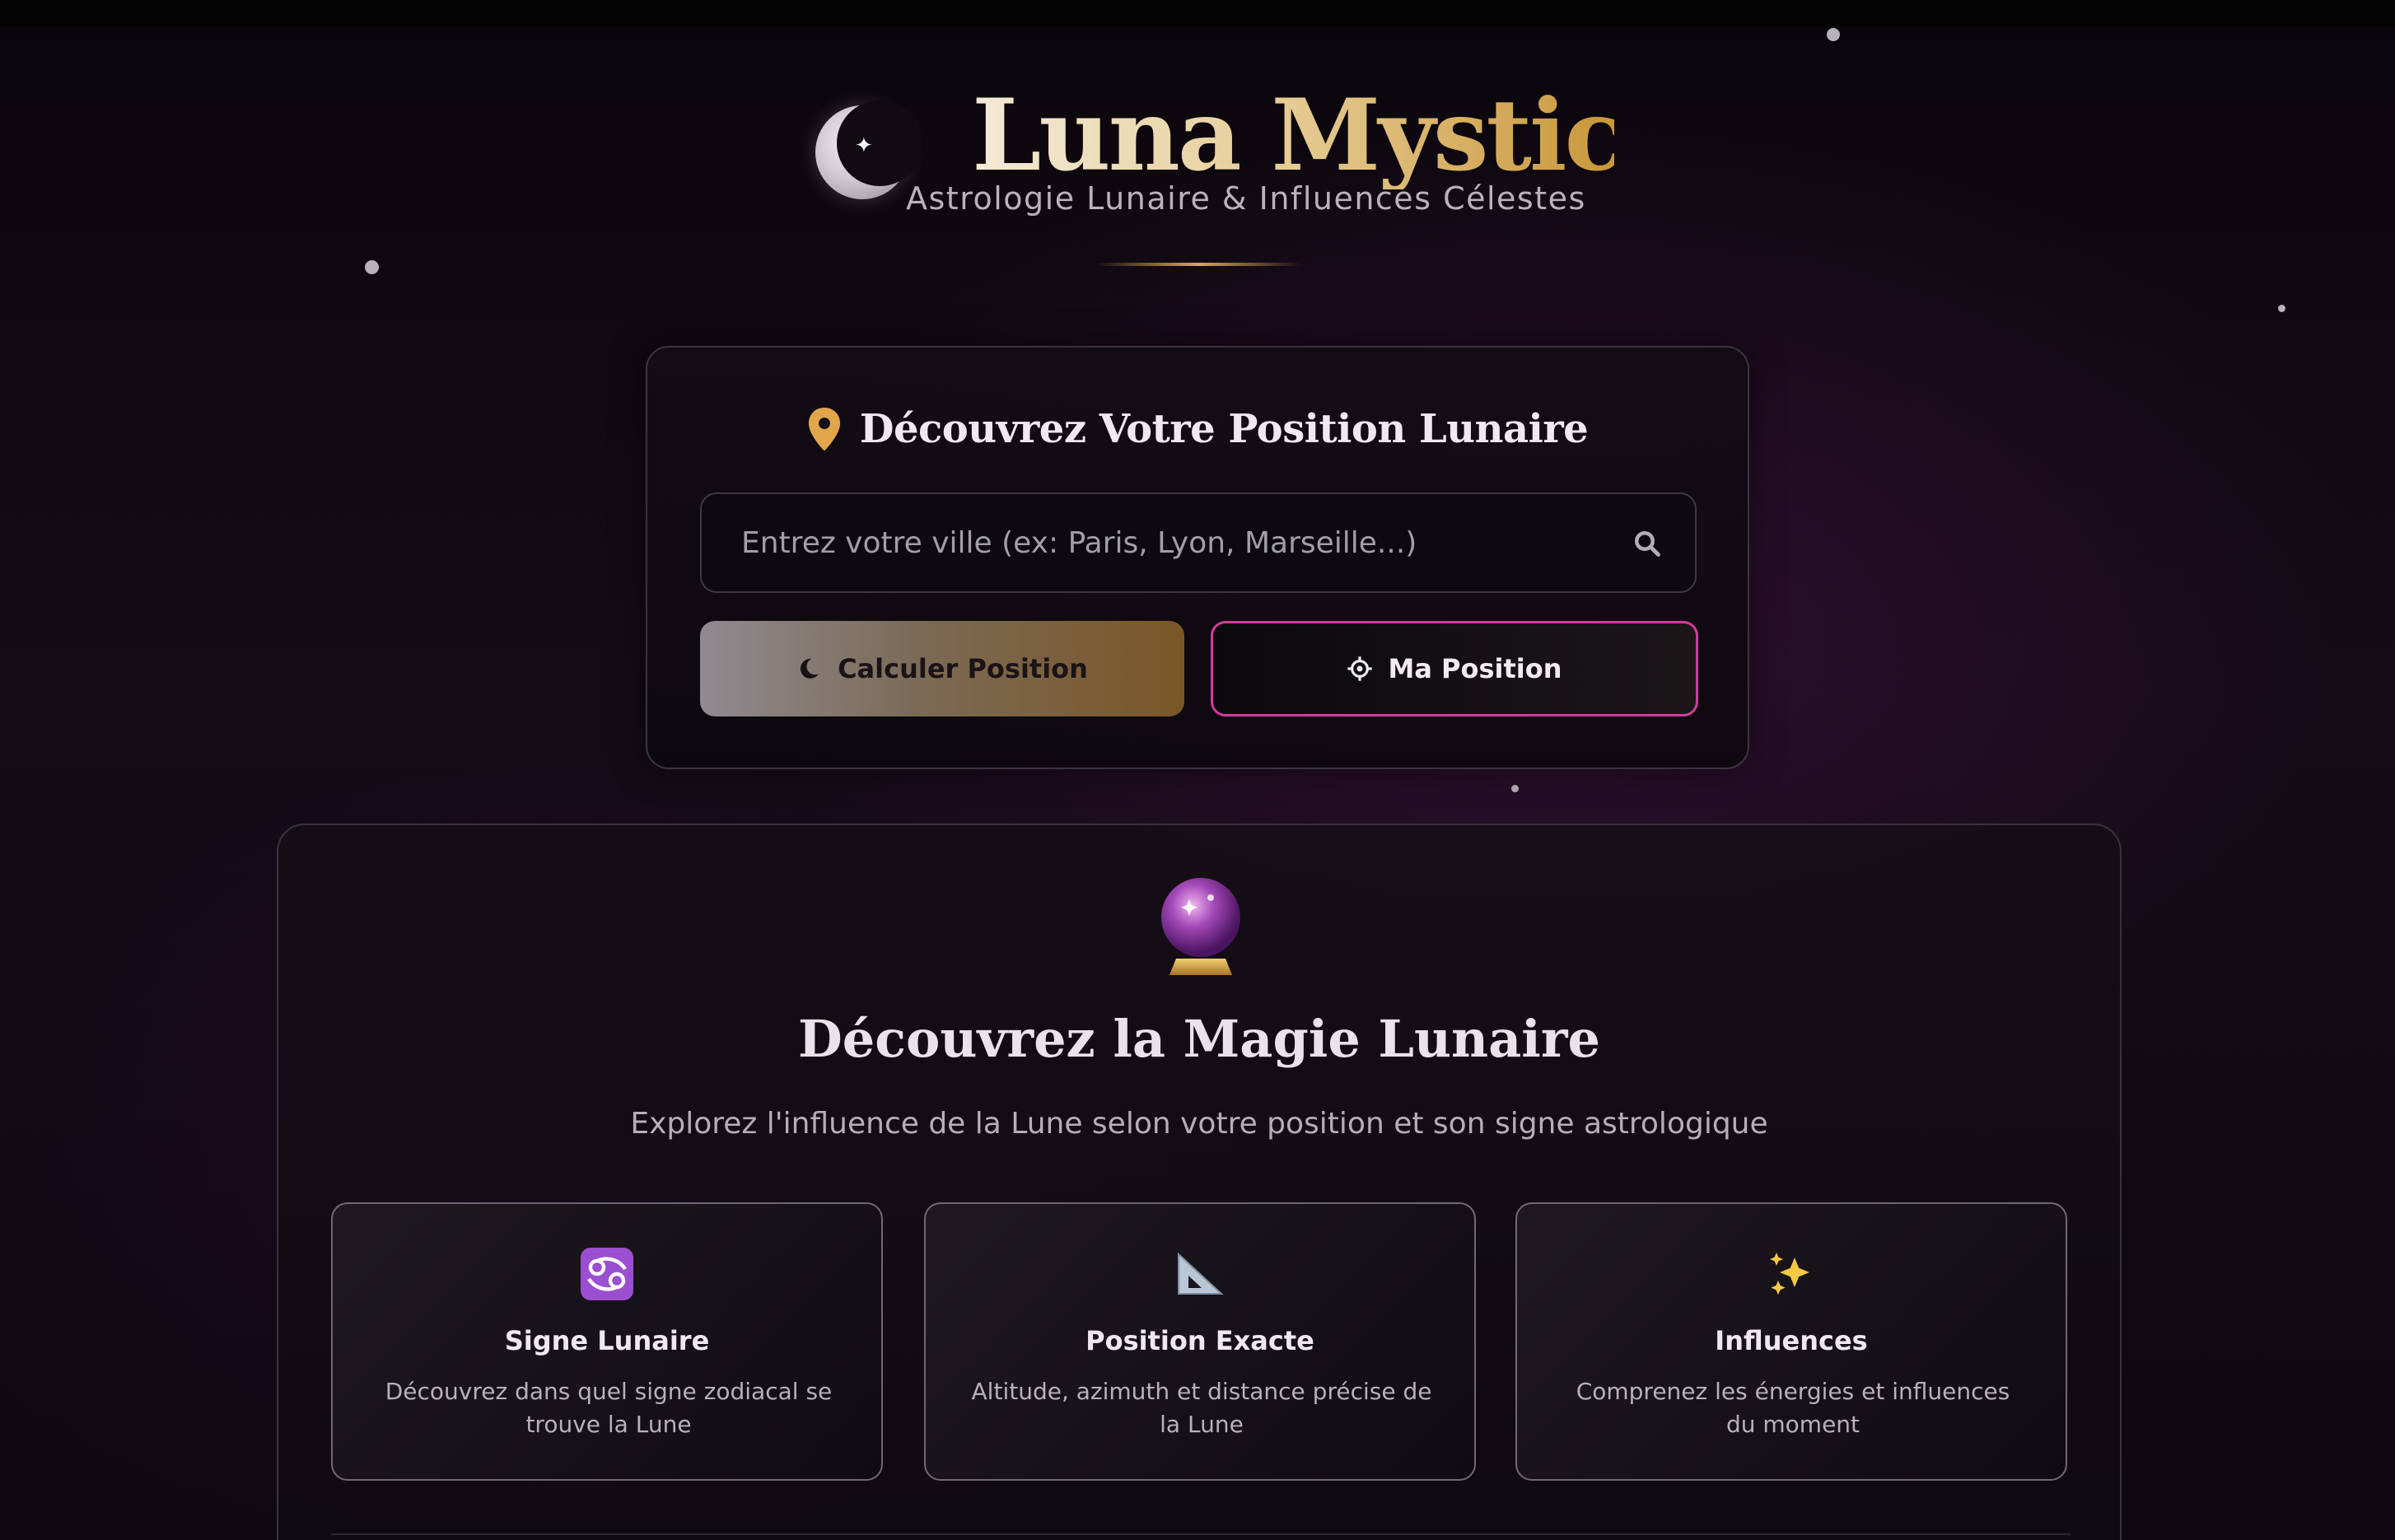 This screenshot has height=1540, width=2395. I want to click on site-title: Luna Mystica, so click(1329, 135).